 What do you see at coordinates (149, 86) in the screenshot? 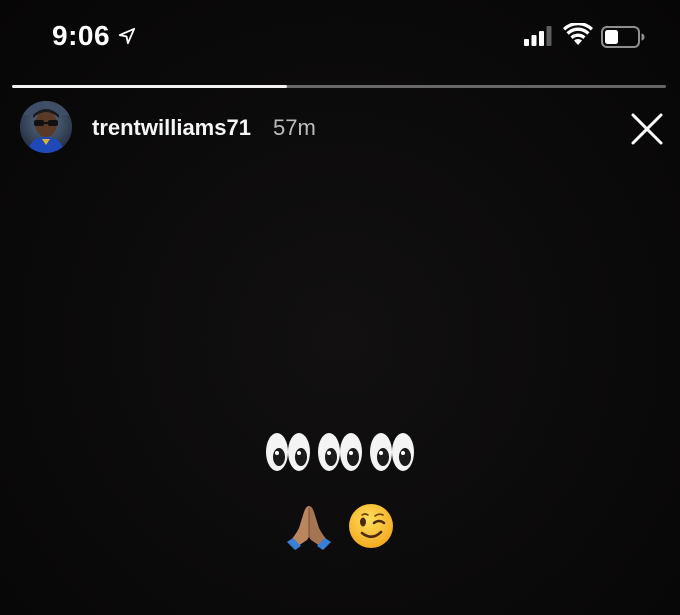
I see `story-progress-fill` at bounding box center [149, 86].